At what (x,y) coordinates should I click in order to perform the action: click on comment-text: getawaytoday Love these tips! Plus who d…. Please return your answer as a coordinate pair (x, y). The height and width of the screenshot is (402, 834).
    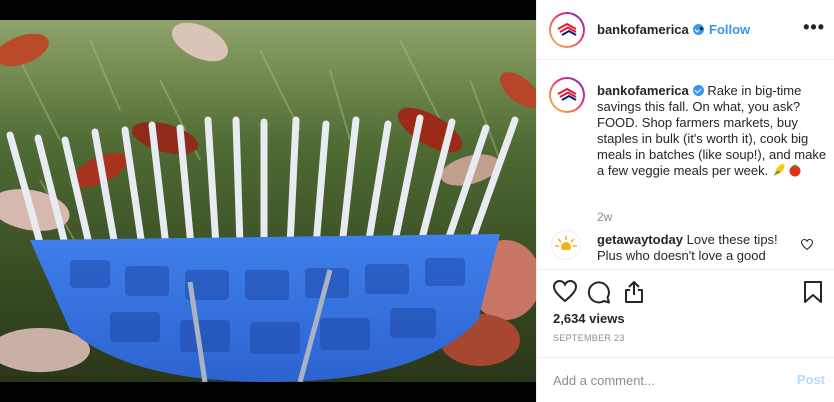
    Looking at the image, I should click on (697, 248).